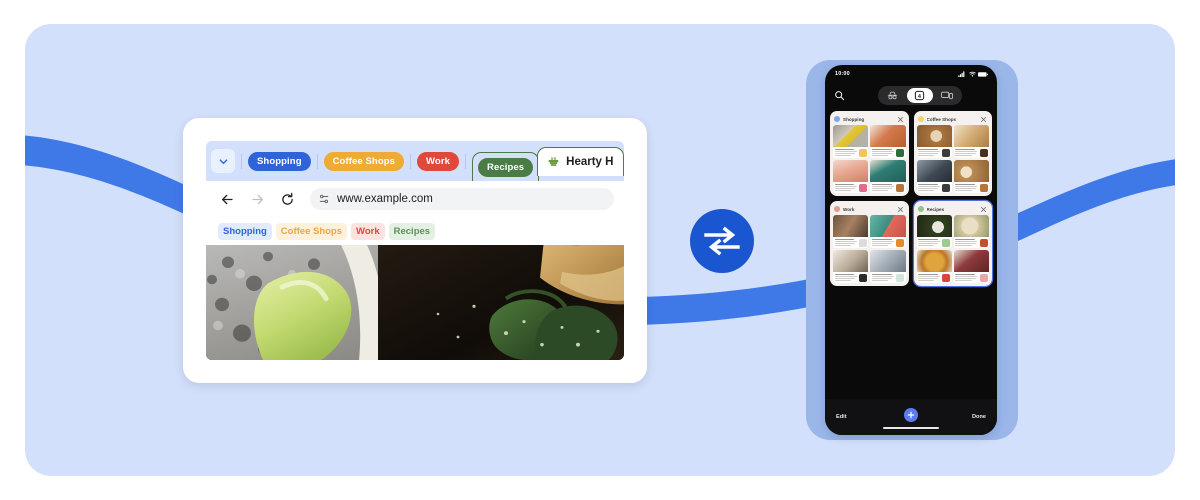 The width and height of the screenshot is (1200, 500). I want to click on card-header: Shopping, so click(869, 119).